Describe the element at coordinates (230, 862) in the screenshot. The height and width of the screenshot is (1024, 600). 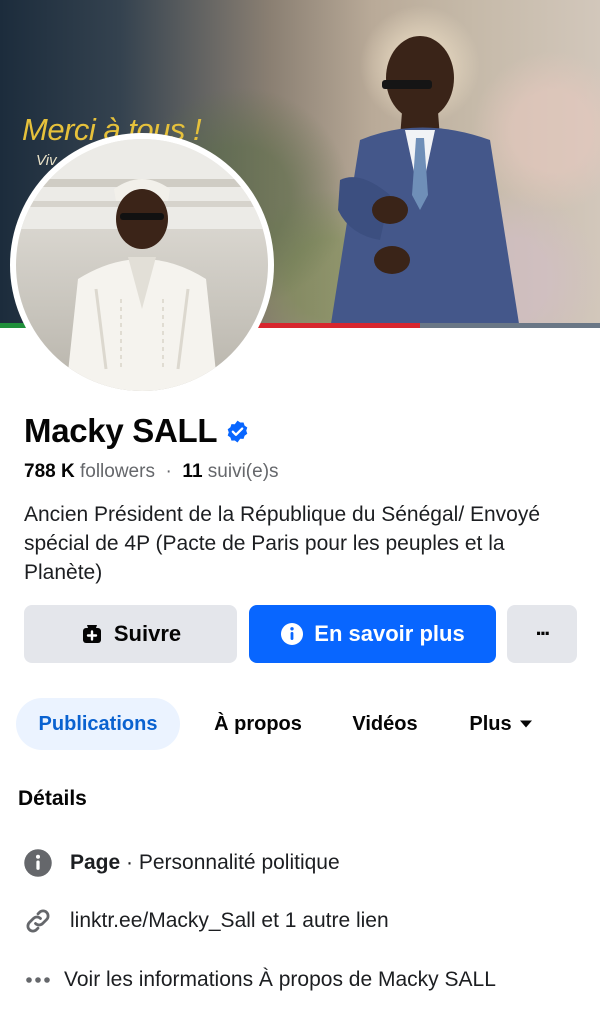
I see `page-type-category: · Personnalité politique` at that location.